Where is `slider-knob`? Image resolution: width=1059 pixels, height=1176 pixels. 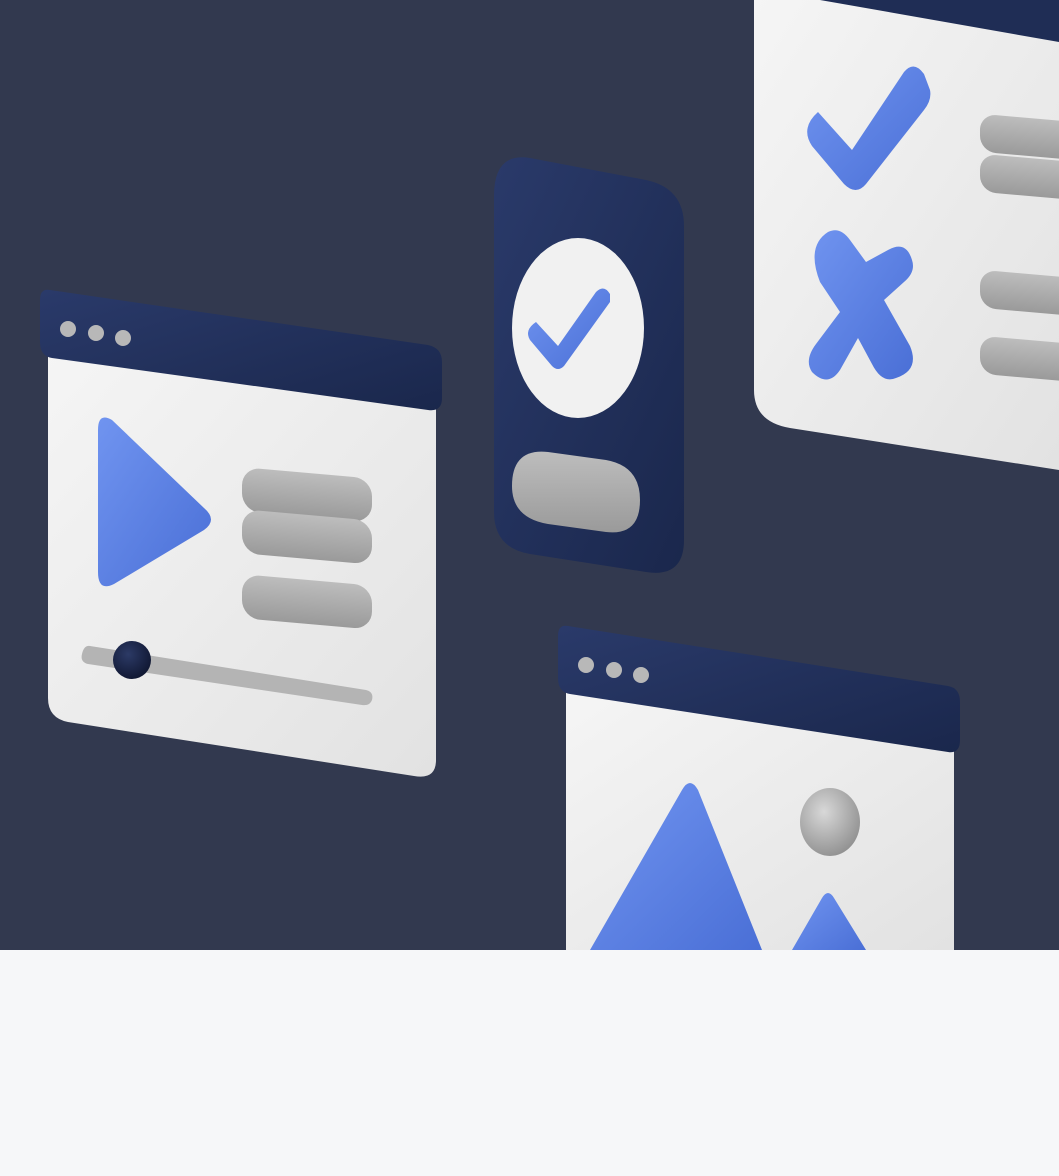
slider-knob is located at coordinates (132, 660).